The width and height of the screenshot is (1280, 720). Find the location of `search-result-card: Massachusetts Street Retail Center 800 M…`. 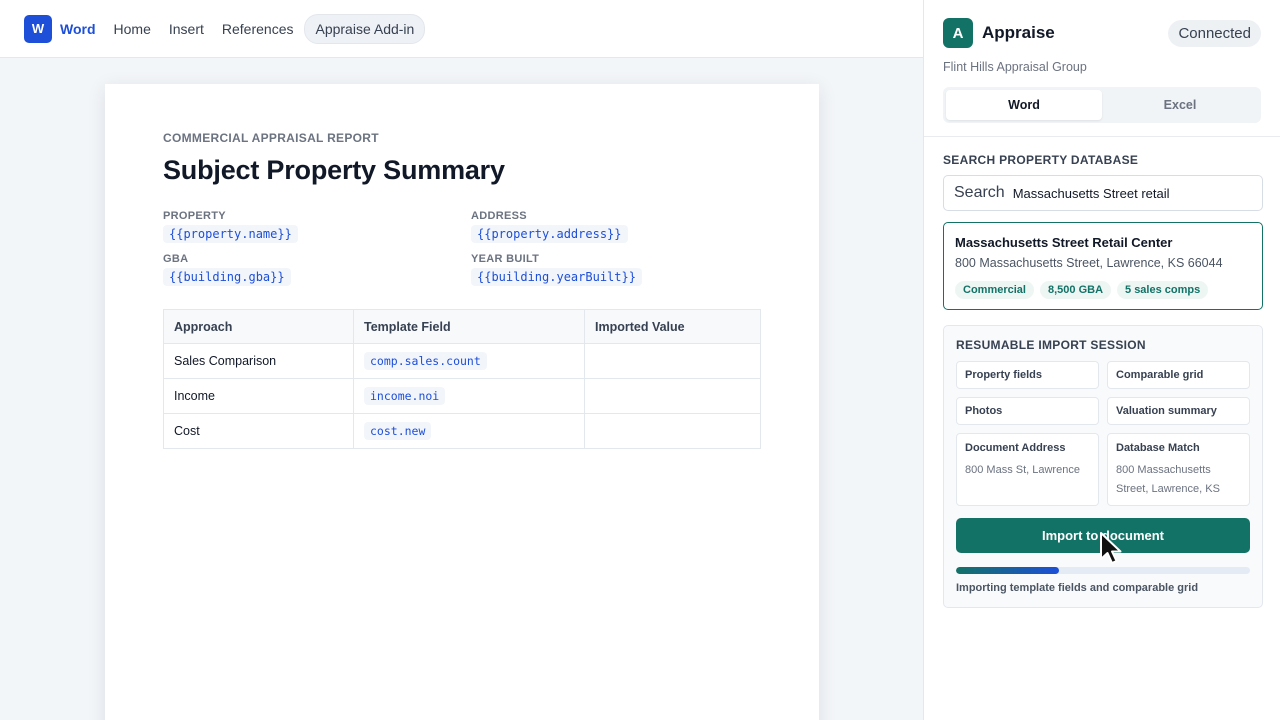

search-result-card: Massachusetts Street Retail Center 800 M… is located at coordinates (1103, 266).